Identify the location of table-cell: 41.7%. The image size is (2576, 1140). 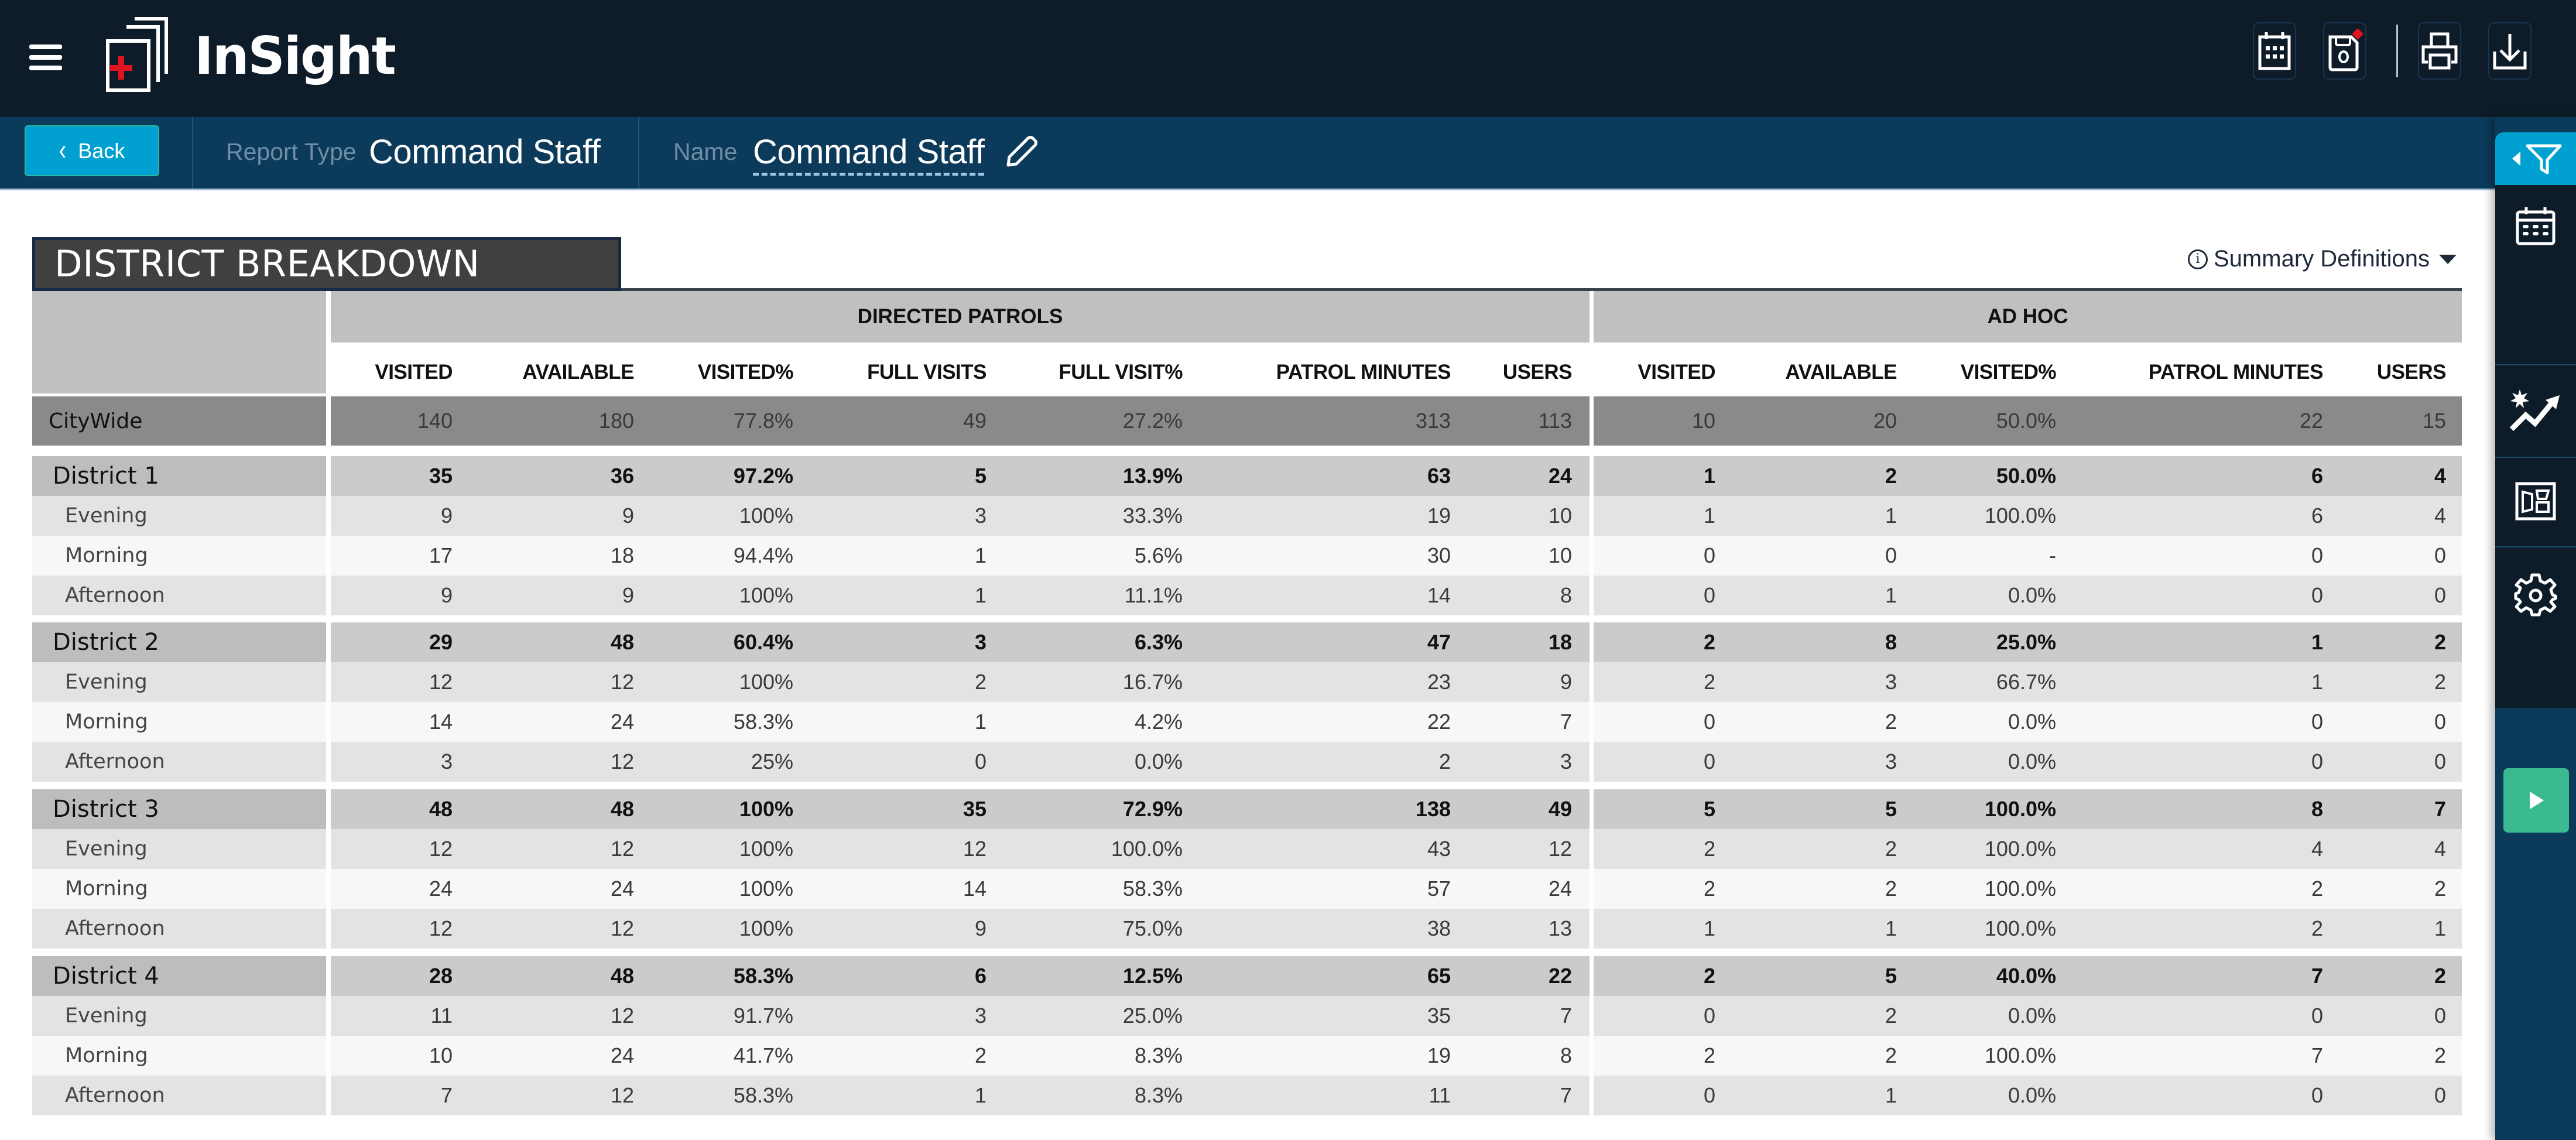
(763, 1055).